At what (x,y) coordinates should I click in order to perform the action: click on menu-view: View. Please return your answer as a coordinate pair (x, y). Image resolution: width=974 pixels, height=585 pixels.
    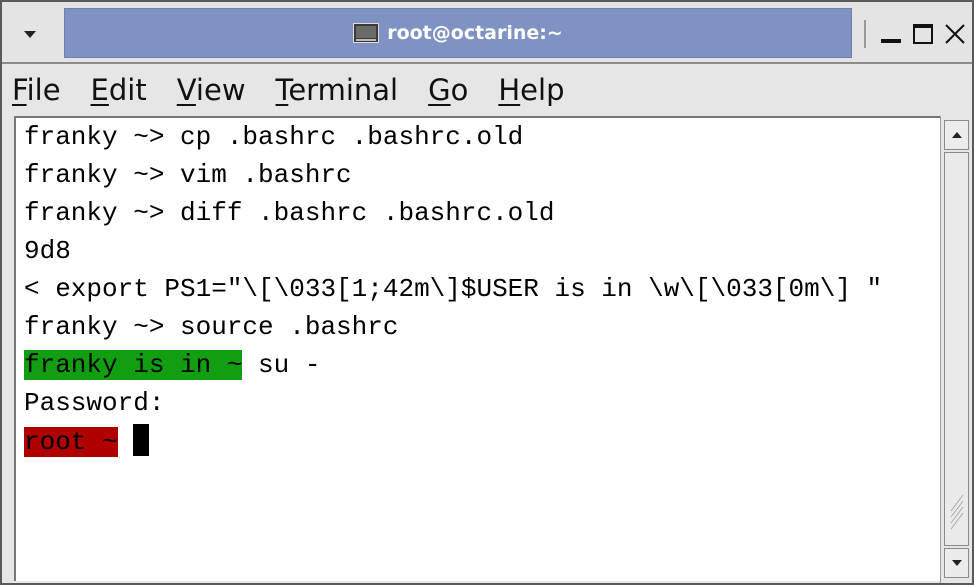
    Looking at the image, I should click on (211, 89).